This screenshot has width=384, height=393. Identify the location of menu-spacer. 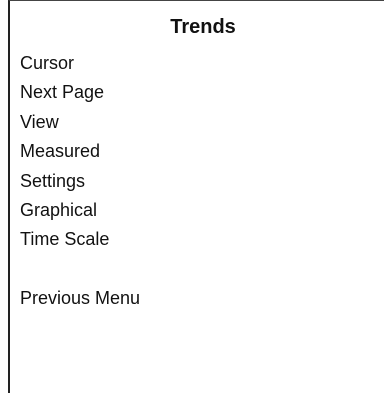
(80, 269).